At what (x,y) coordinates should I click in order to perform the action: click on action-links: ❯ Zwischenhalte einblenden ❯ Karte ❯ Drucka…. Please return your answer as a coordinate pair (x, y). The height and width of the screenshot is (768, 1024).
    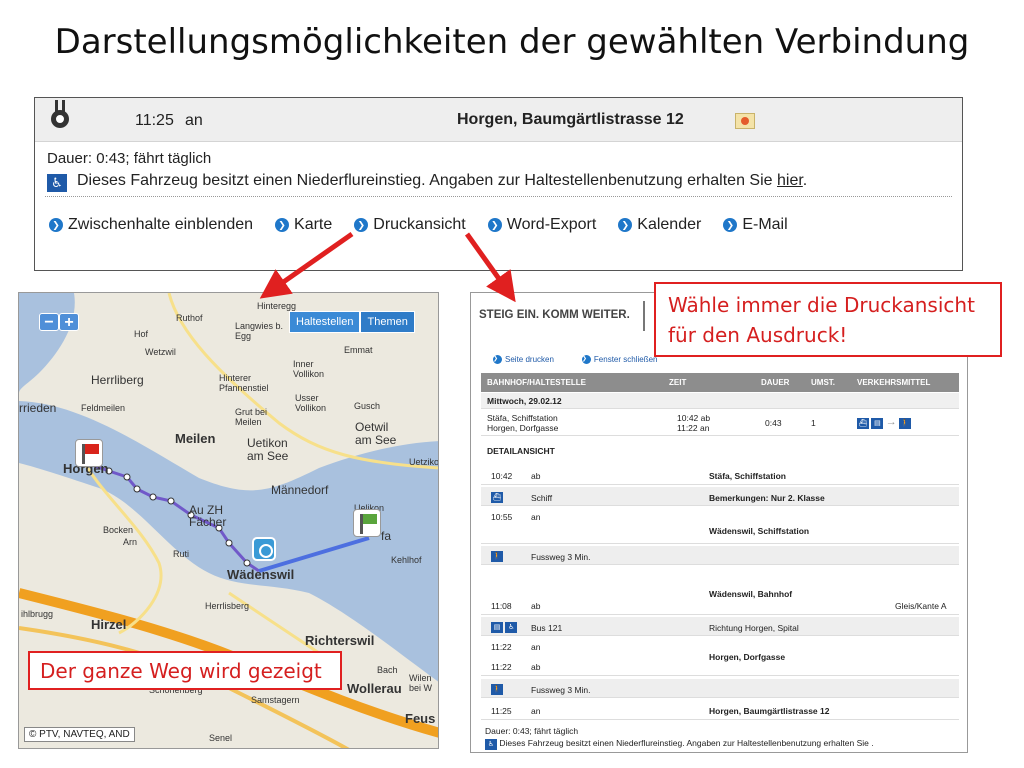
    Looking at the image, I should click on (504, 225).